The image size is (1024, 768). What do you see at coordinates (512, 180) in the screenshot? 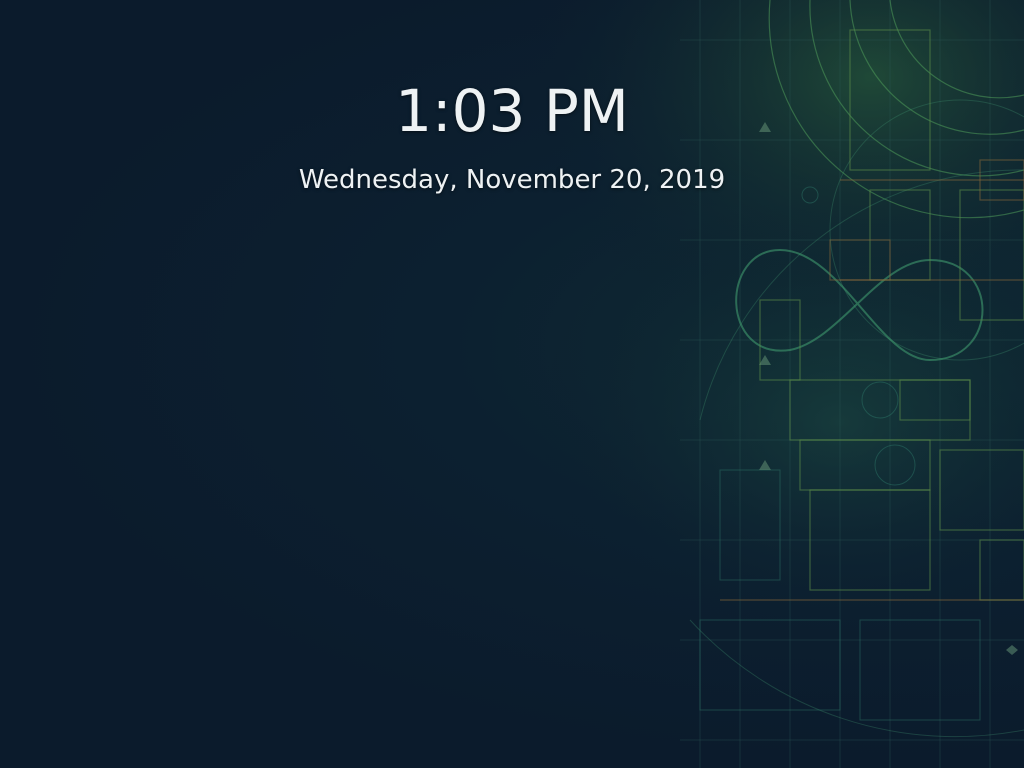
I see `clock-date: Wednesday, November 20, 2019` at bounding box center [512, 180].